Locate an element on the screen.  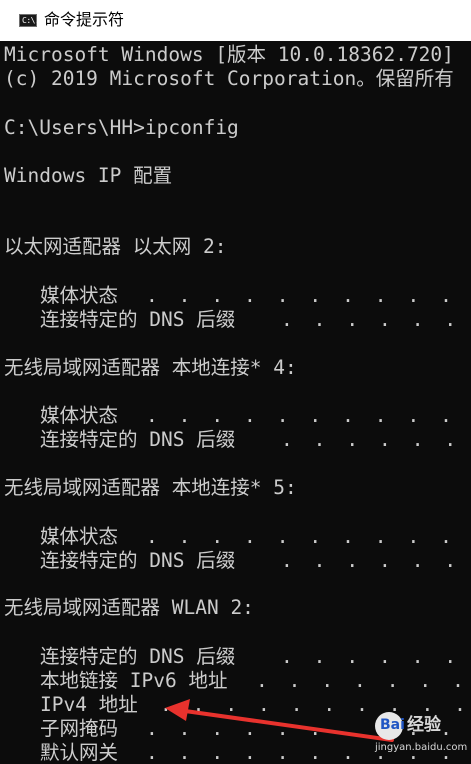
field-label-ipv4: IPv4 地址 is located at coordinates (89, 704).